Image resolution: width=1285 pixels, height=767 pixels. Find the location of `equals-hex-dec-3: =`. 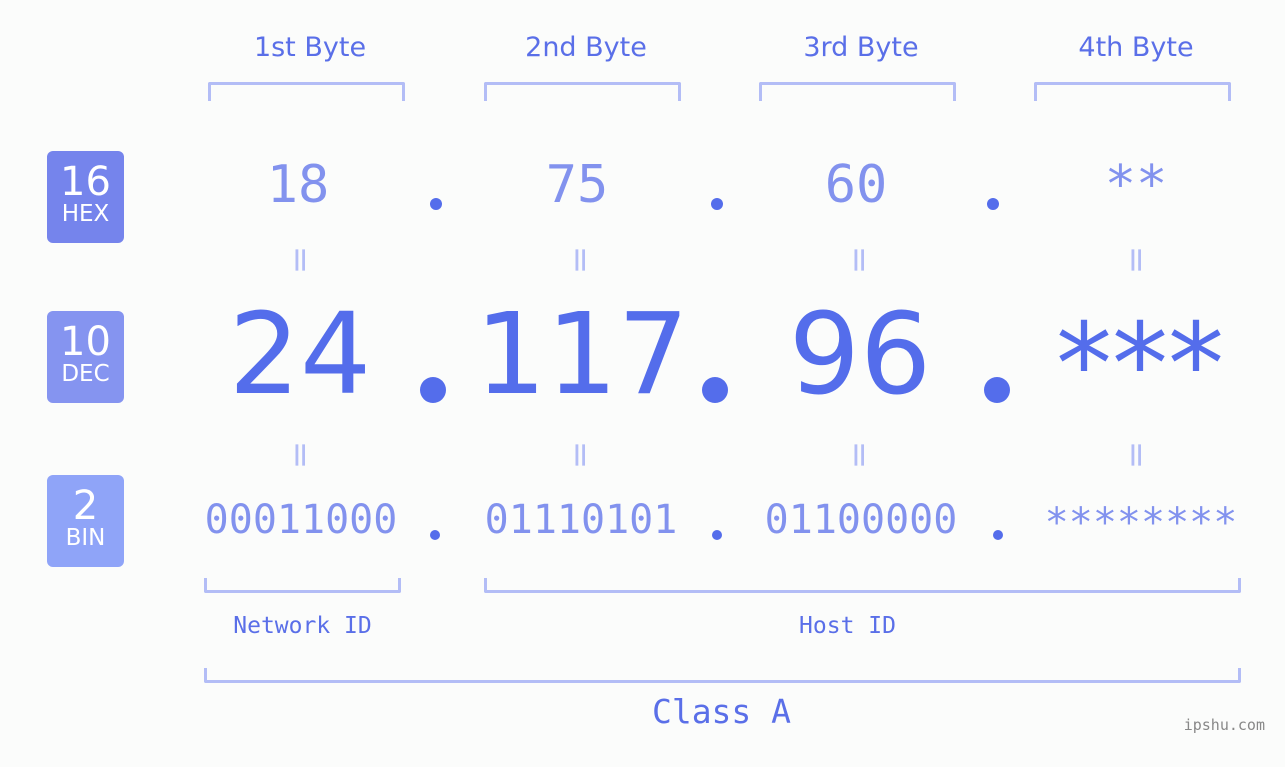

equals-hex-dec-3: = is located at coordinates (859, 260).